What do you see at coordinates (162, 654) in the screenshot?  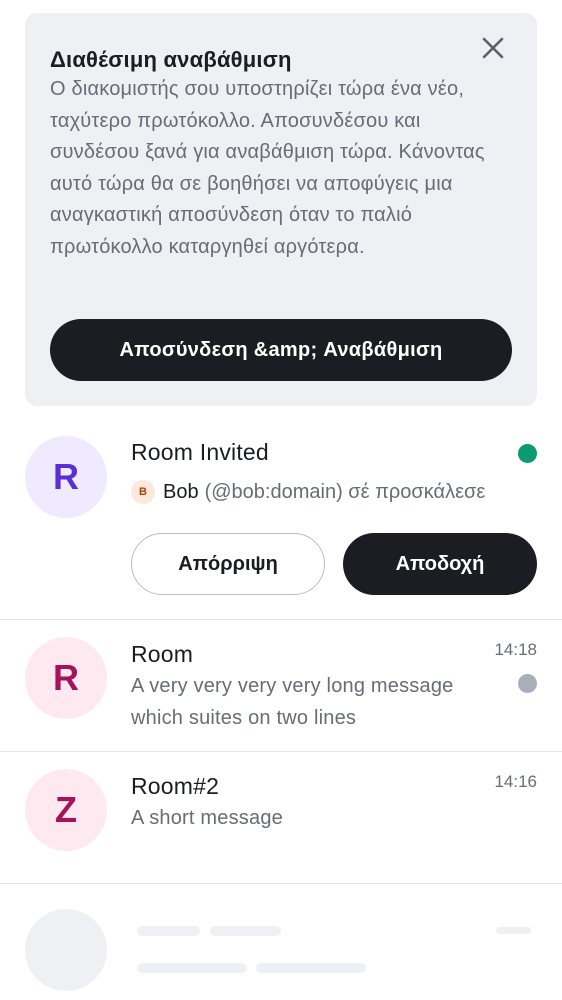 I see `room-name: Room` at bounding box center [162, 654].